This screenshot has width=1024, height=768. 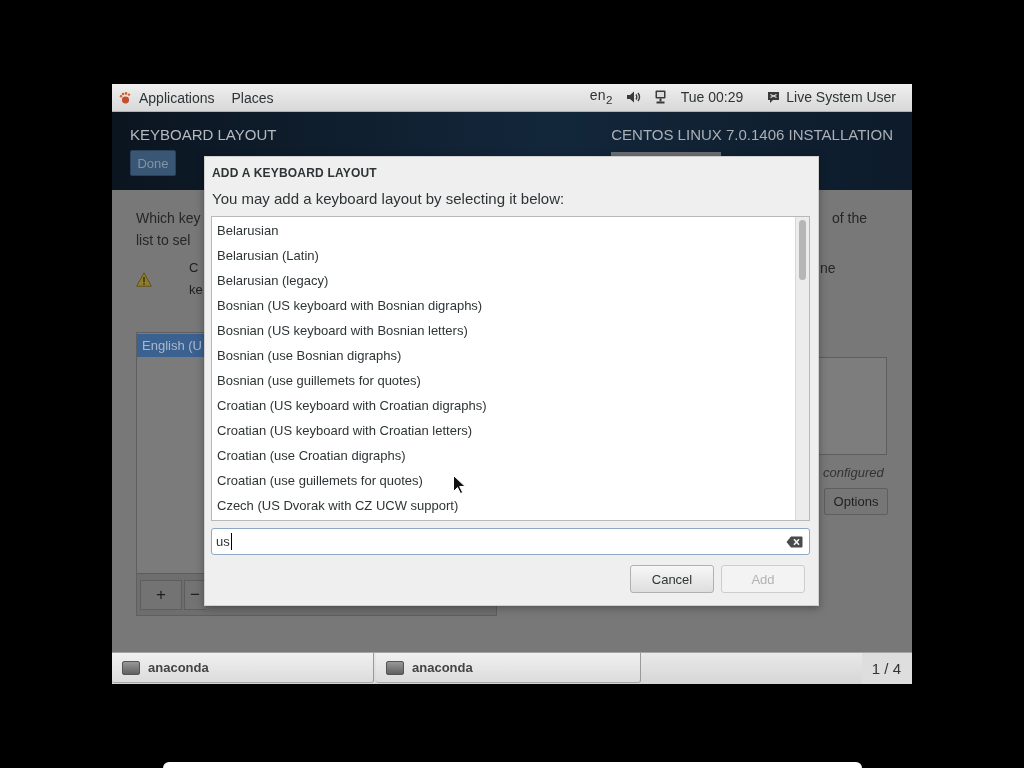 What do you see at coordinates (163, 240) in the screenshot?
I see `intro-text: list to sel` at bounding box center [163, 240].